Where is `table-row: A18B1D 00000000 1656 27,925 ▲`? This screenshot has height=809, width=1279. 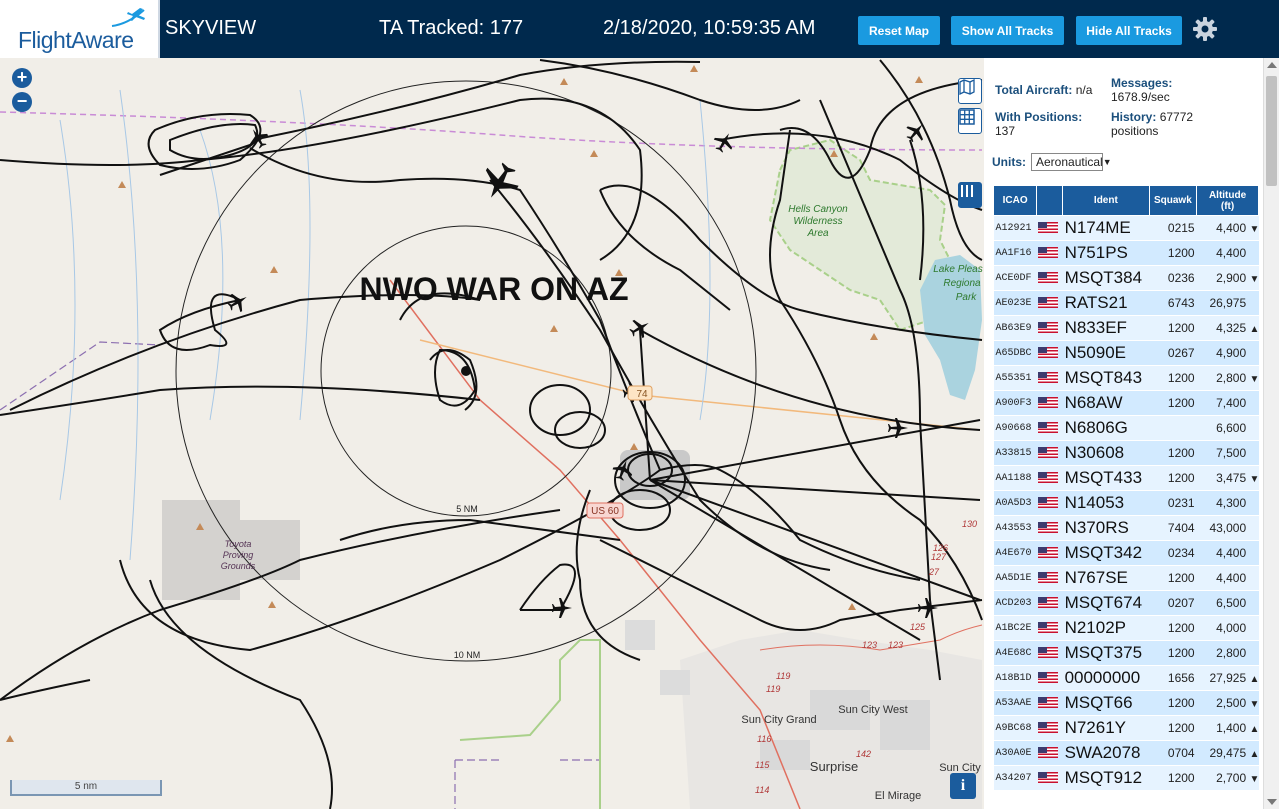 table-row: A18B1D 00000000 1656 27,925 ▲ is located at coordinates (1126, 678).